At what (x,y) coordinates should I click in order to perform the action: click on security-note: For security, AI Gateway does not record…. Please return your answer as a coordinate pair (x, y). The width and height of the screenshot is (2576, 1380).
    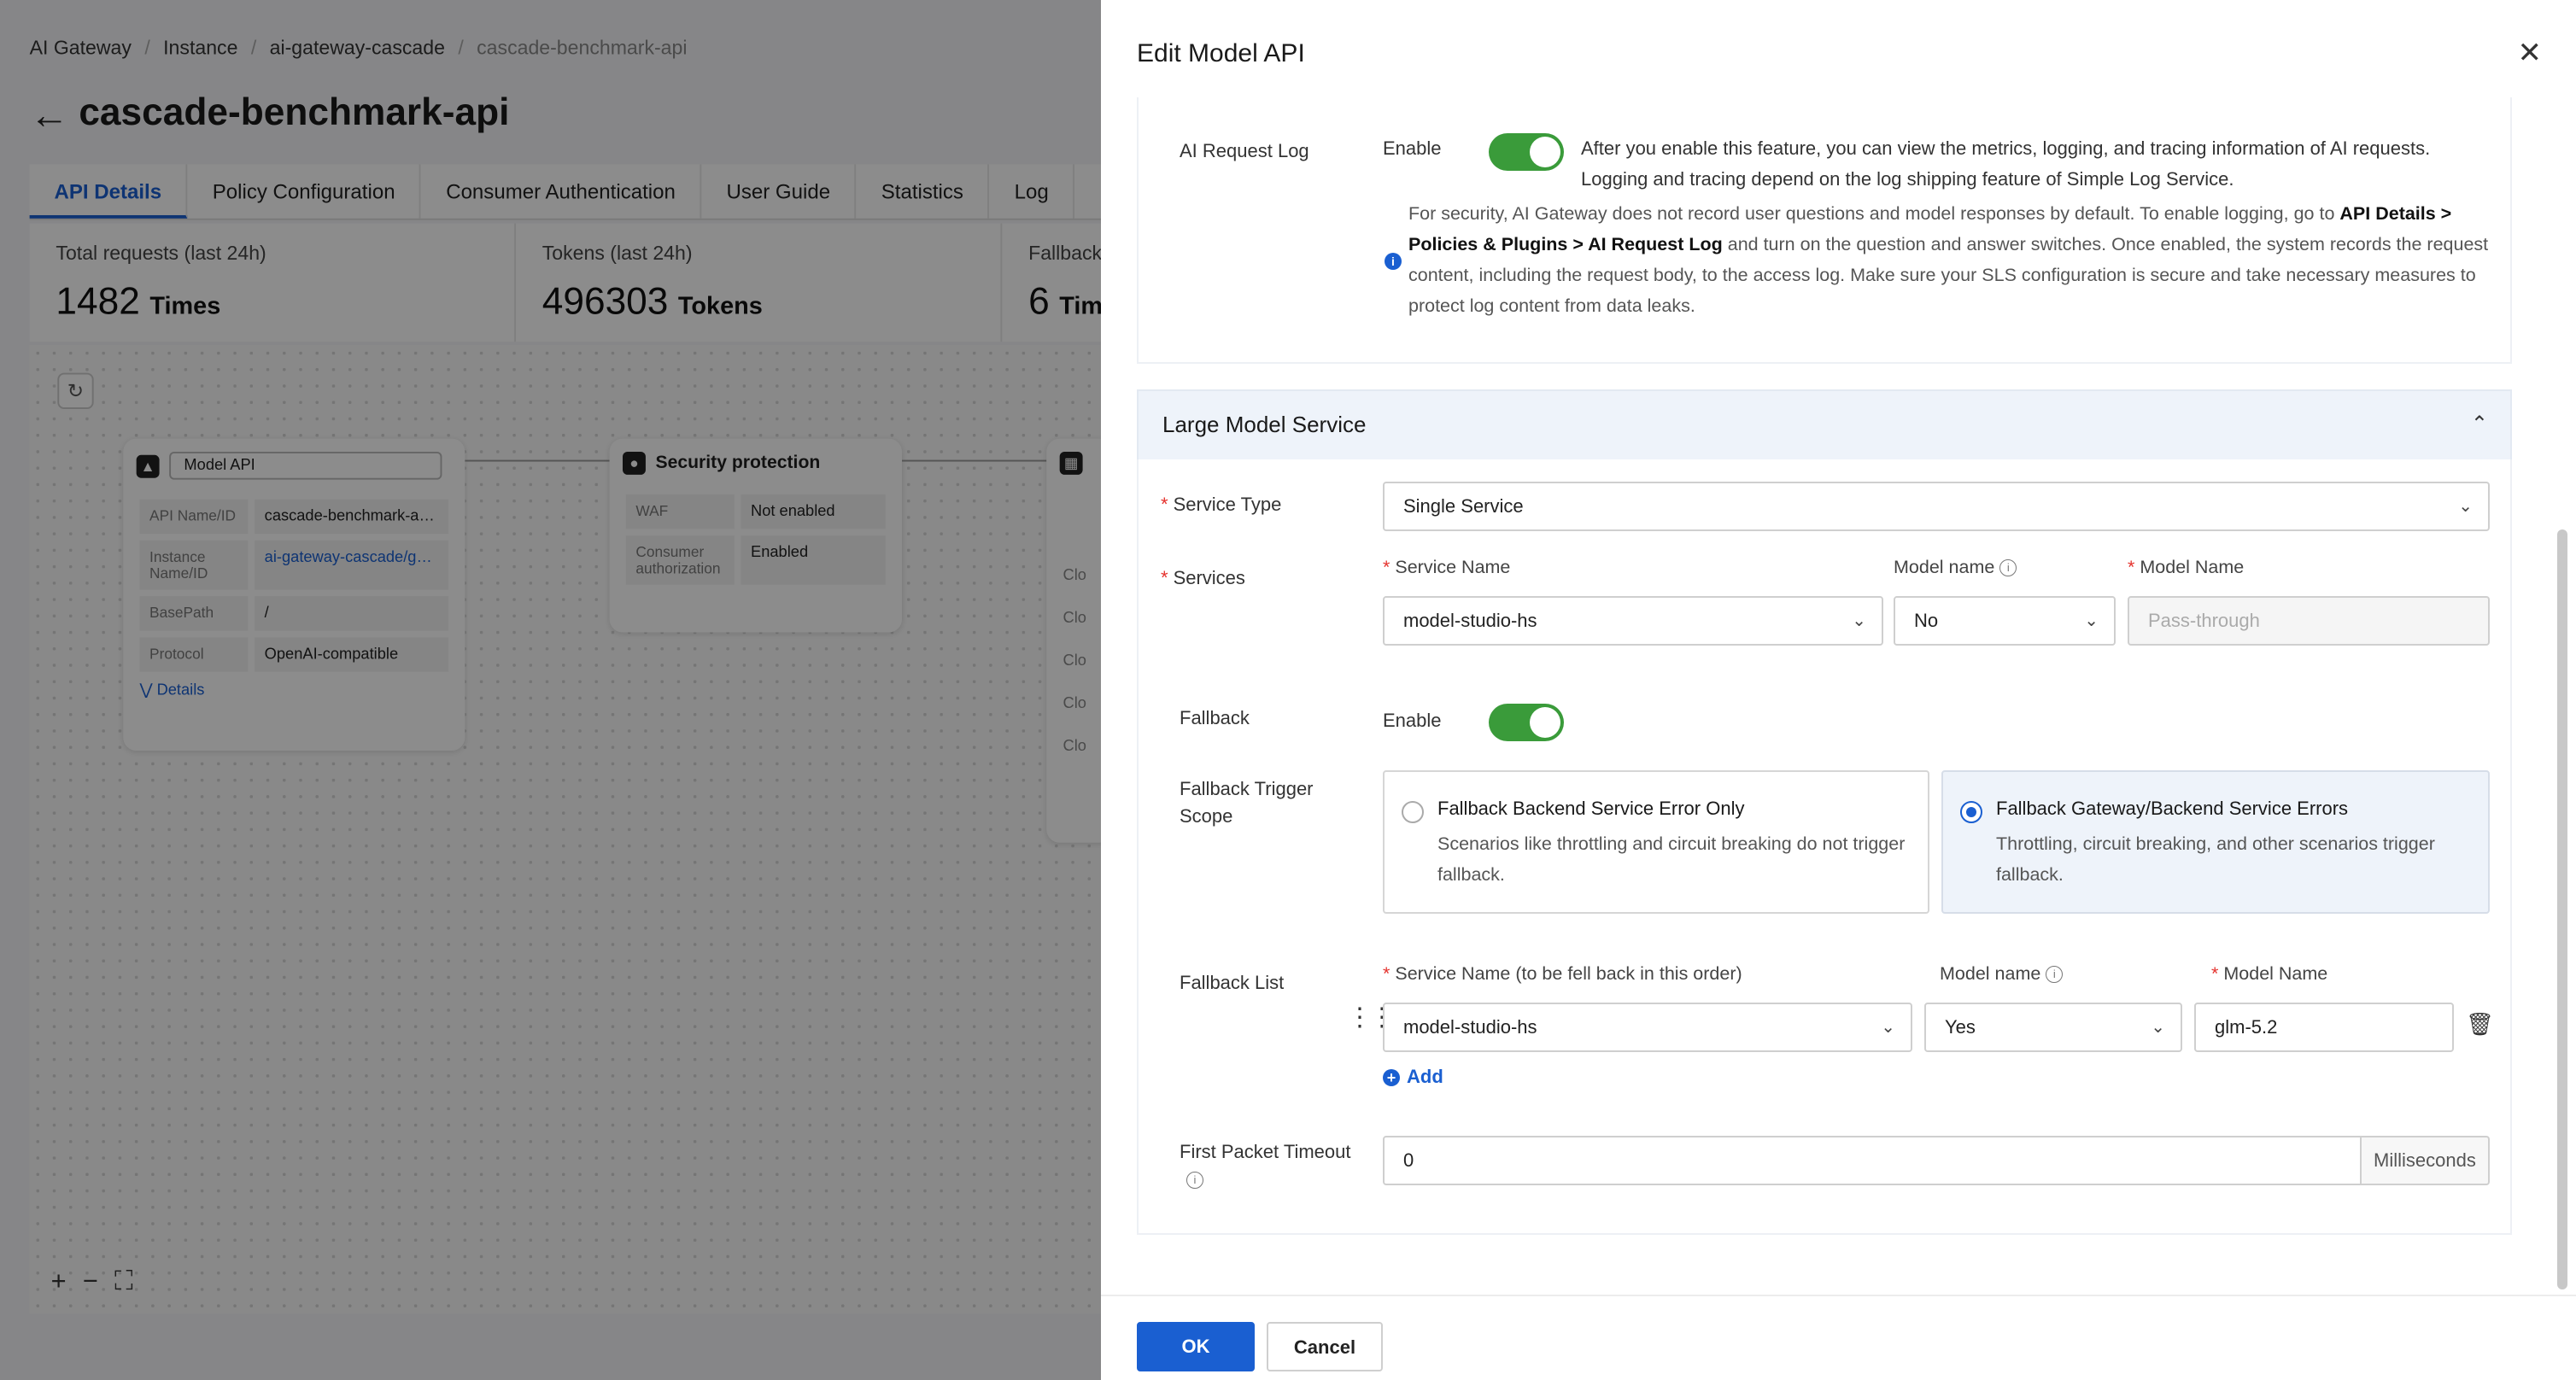
    Looking at the image, I should click on (1950, 259).